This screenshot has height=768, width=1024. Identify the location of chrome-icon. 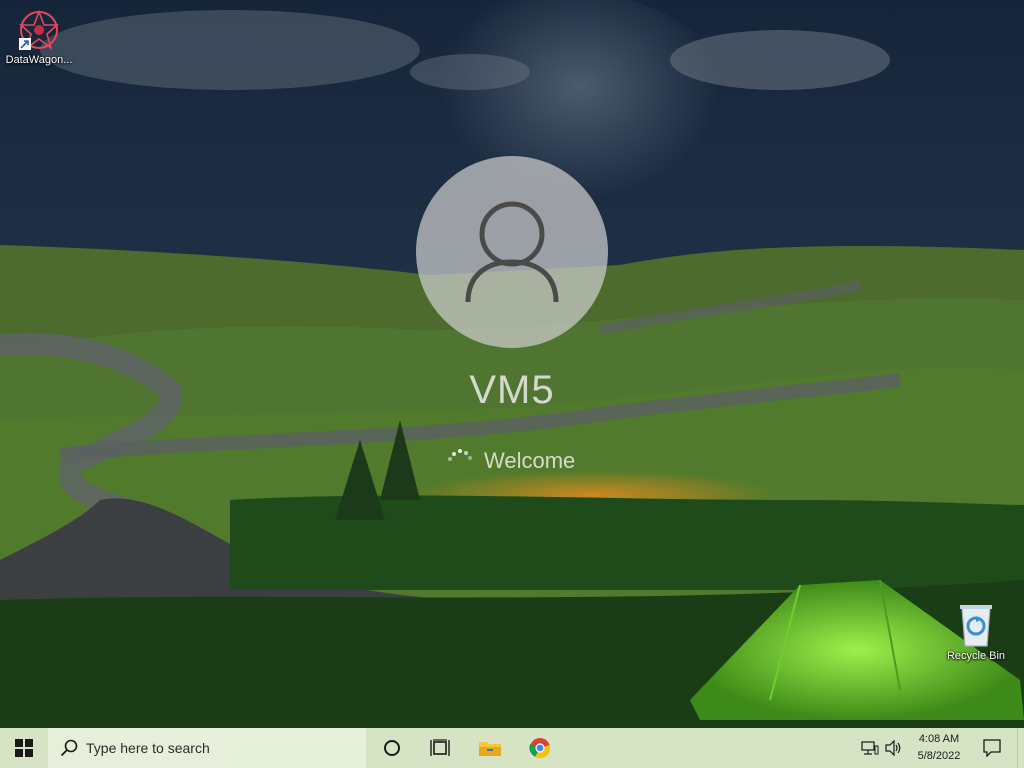
(540, 748).